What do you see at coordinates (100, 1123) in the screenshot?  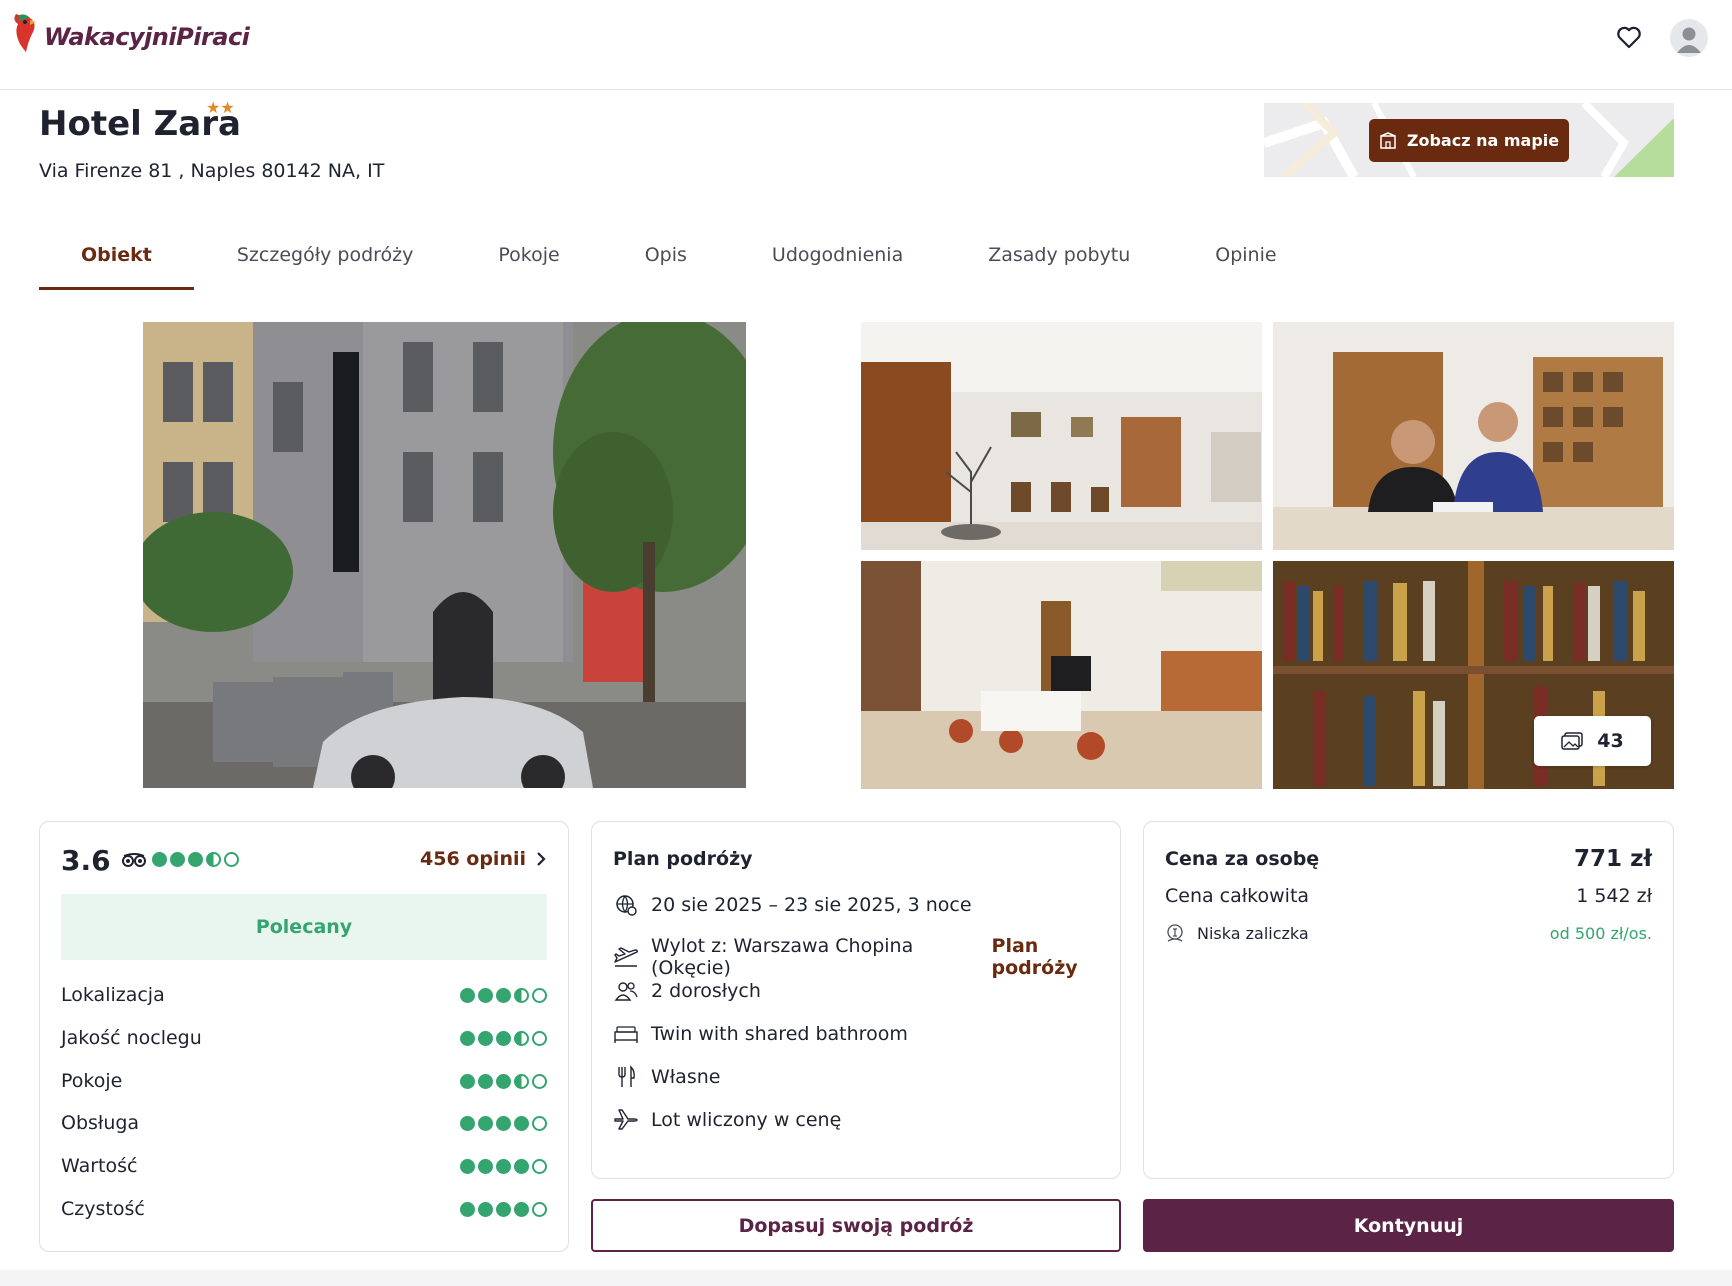 I see `criterion-label: Obsługa` at bounding box center [100, 1123].